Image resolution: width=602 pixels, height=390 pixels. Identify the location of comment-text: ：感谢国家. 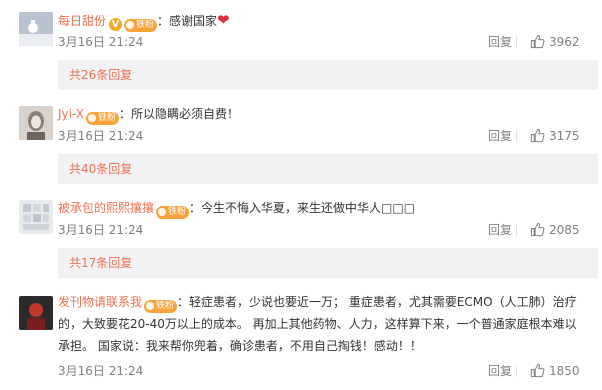
(187, 21).